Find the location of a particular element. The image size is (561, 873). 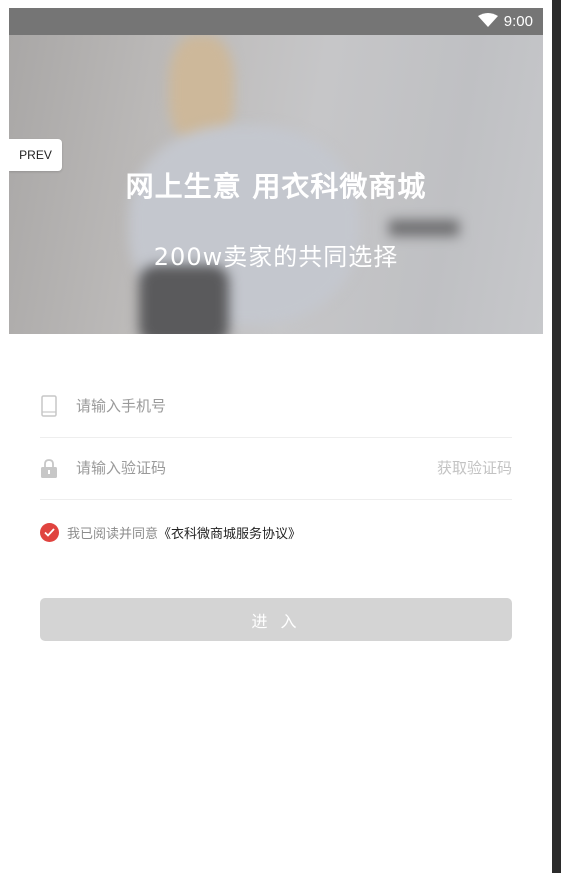

agreement-row: 我已阅读并同意 《衣科微商城服务协议》 is located at coordinates (170, 532).